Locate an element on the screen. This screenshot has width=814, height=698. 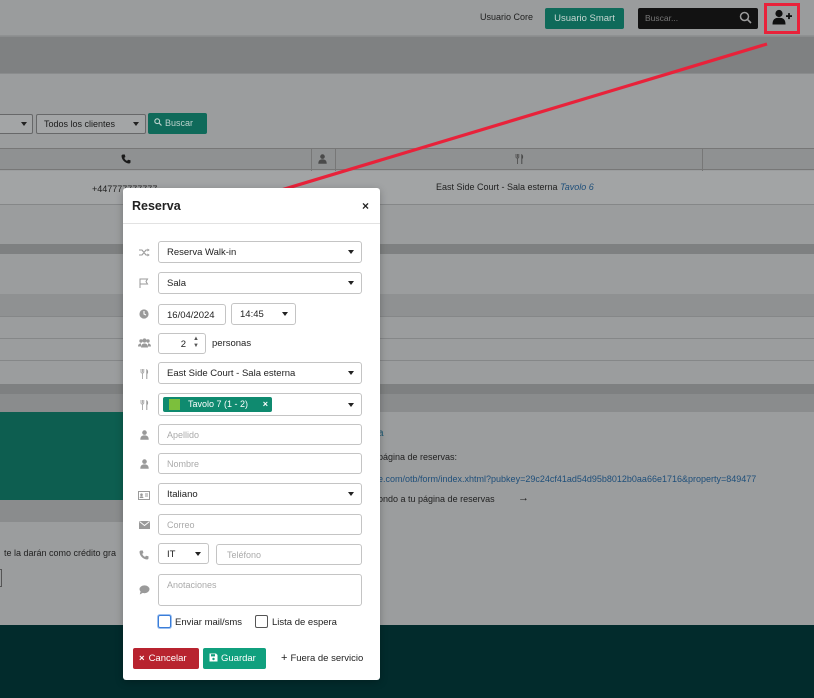
persons-stepper: 2 ▲ ▼ is located at coordinates (182, 343).